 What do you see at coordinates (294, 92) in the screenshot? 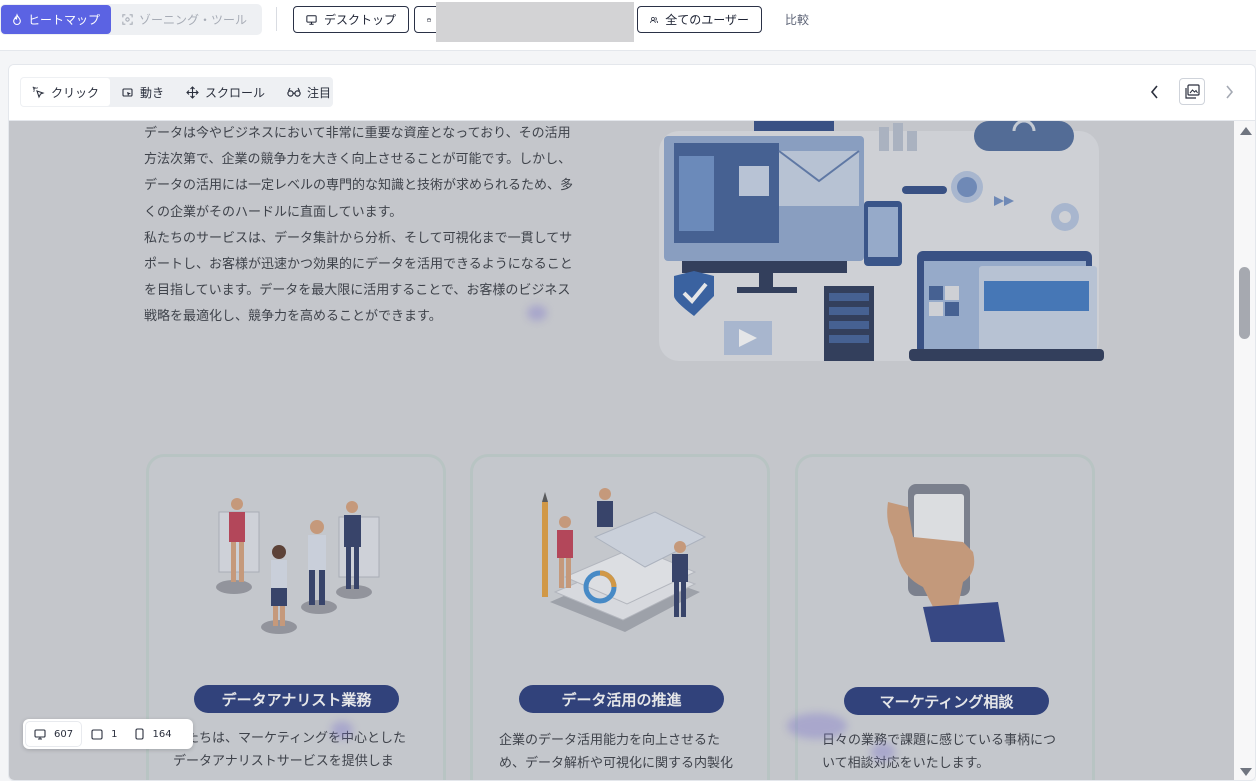
I see `glasses-icon` at bounding box center [294, 92].